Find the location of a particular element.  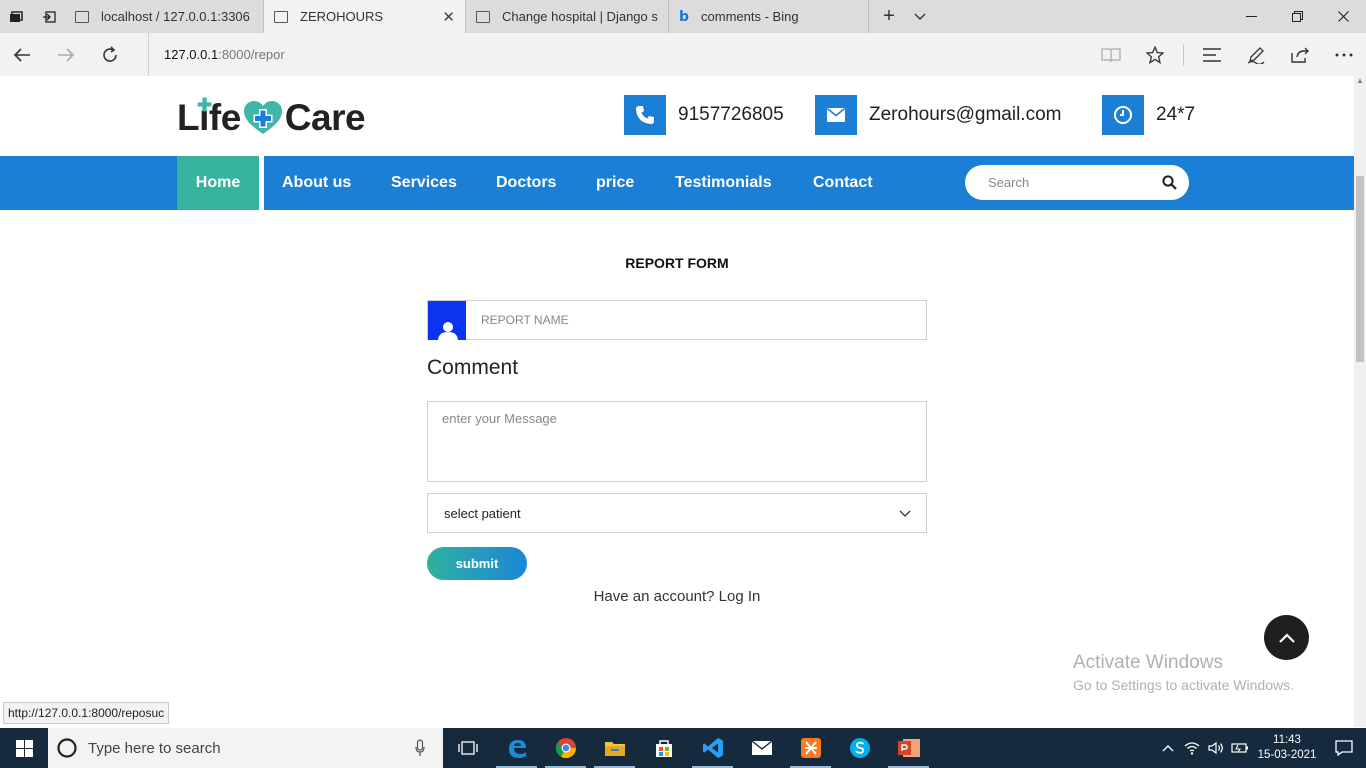

phone-icon is located at coordinates (645, 115).